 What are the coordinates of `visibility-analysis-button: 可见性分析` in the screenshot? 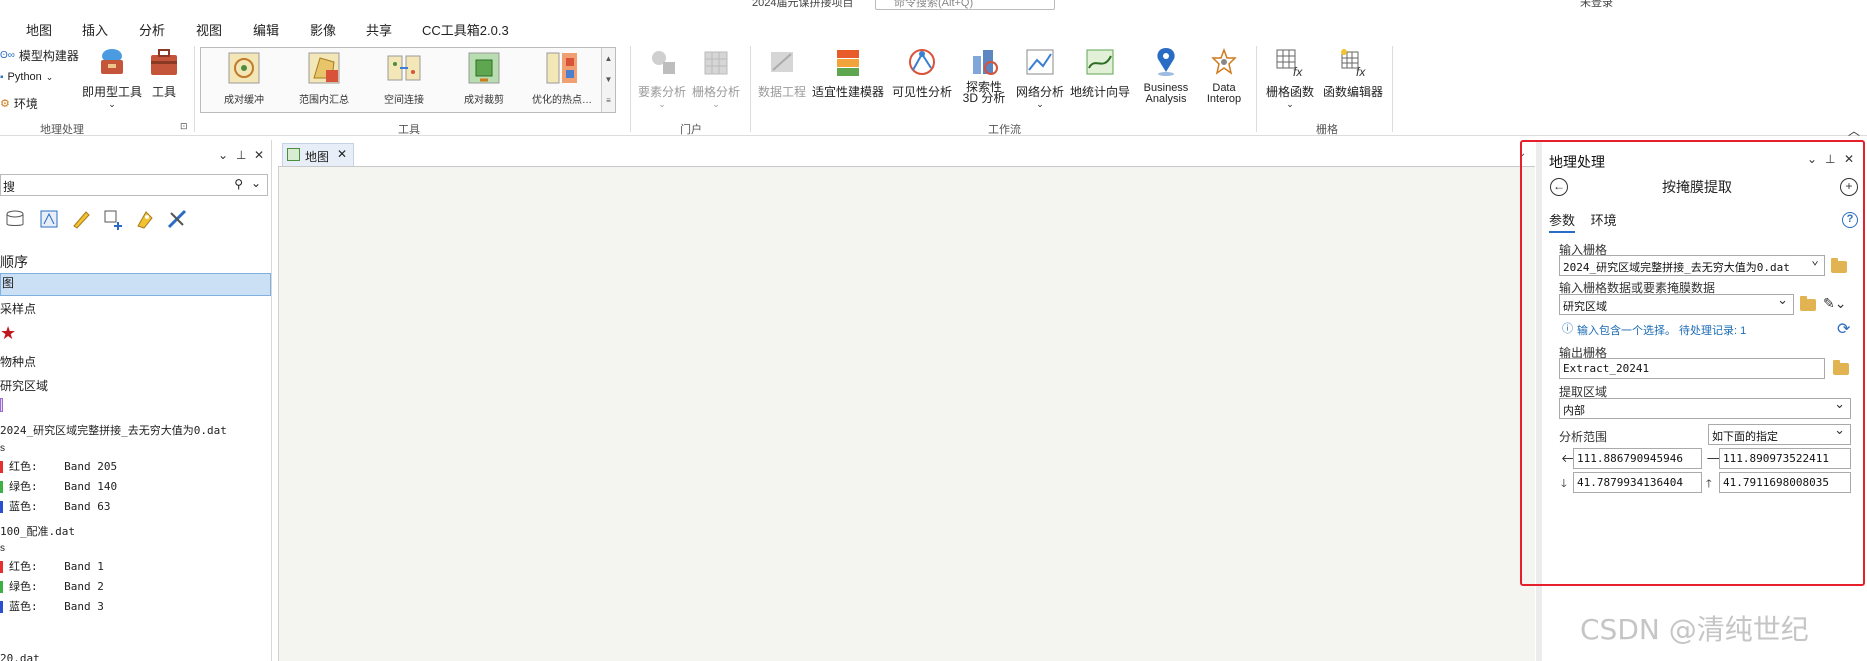 It's located at (922, 73).